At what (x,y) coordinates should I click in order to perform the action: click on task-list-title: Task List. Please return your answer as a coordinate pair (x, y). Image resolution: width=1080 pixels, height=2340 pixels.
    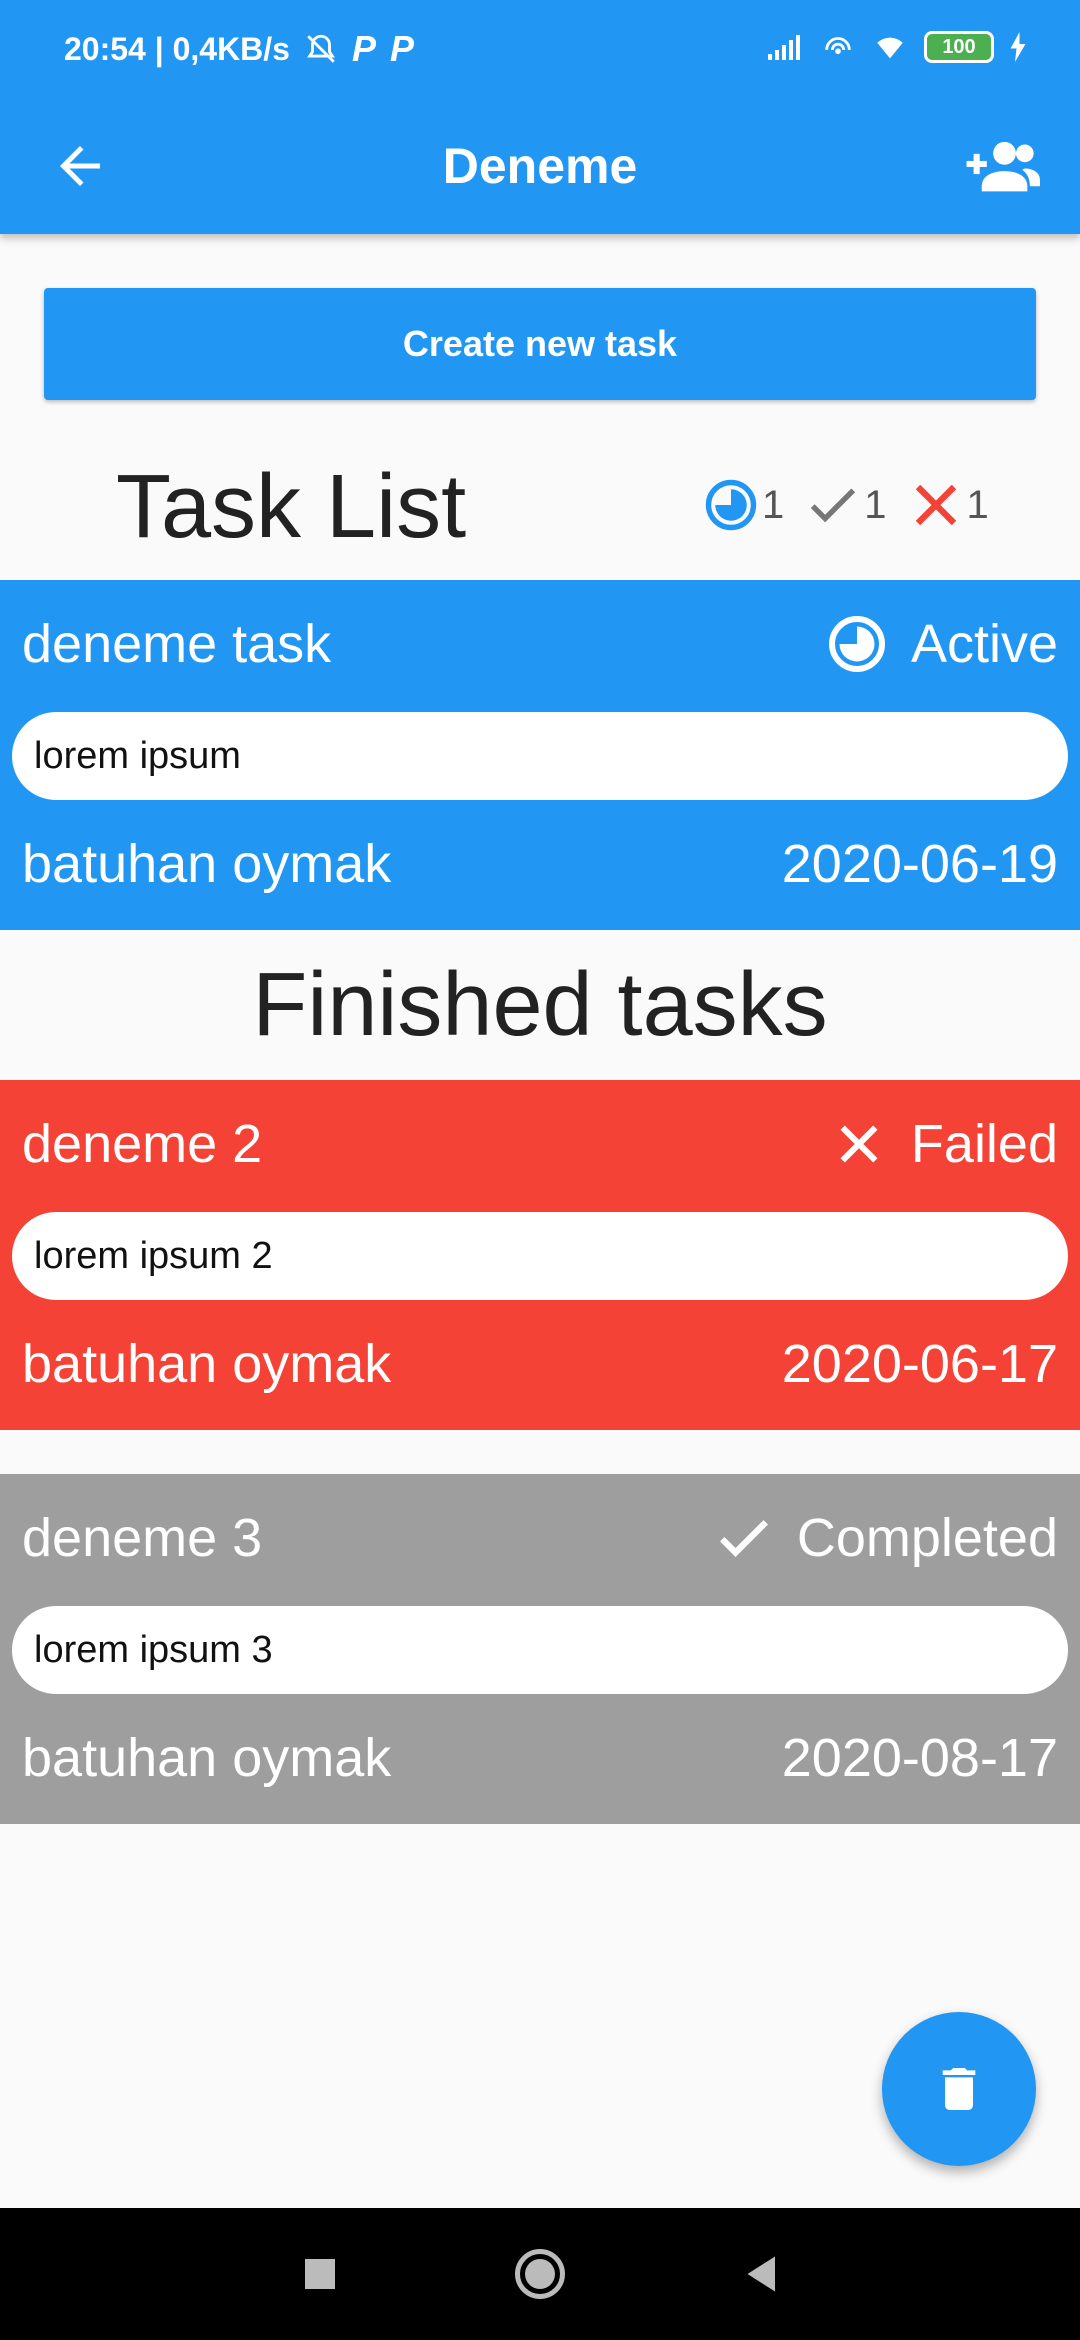
    Looking at the image, I should click on (291, 507).